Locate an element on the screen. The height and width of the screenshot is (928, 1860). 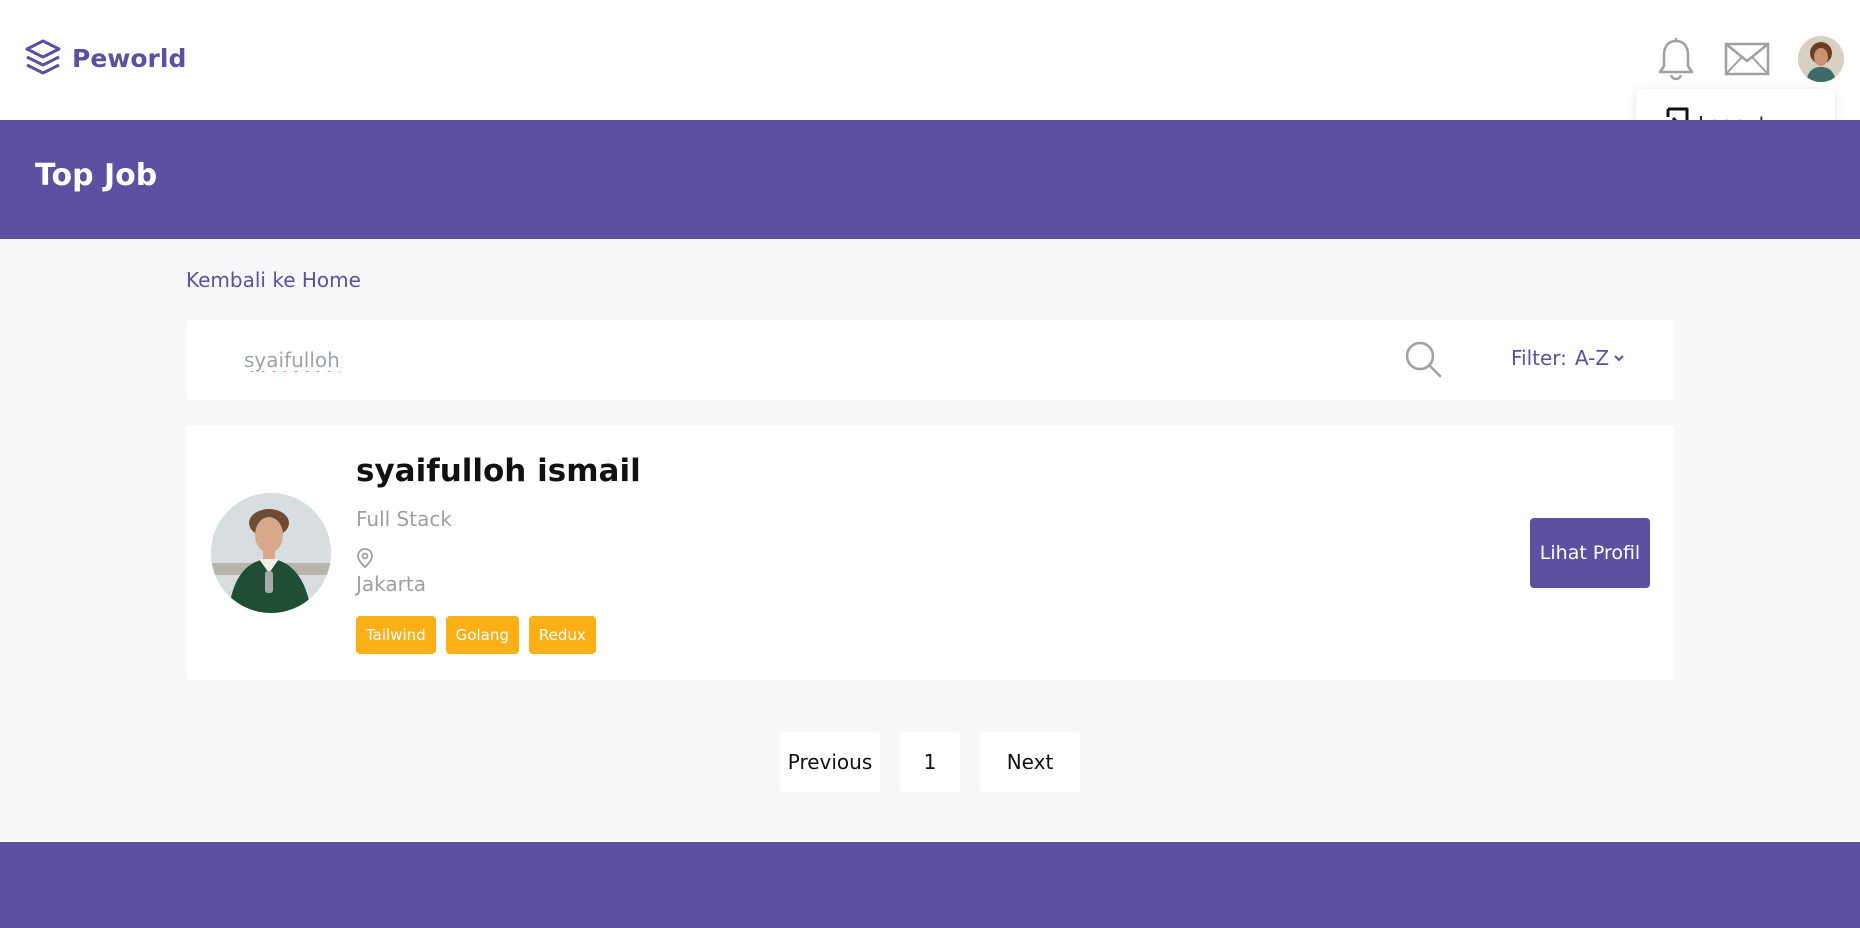
chevron-down-icon is located at coordinates (1619, 358).